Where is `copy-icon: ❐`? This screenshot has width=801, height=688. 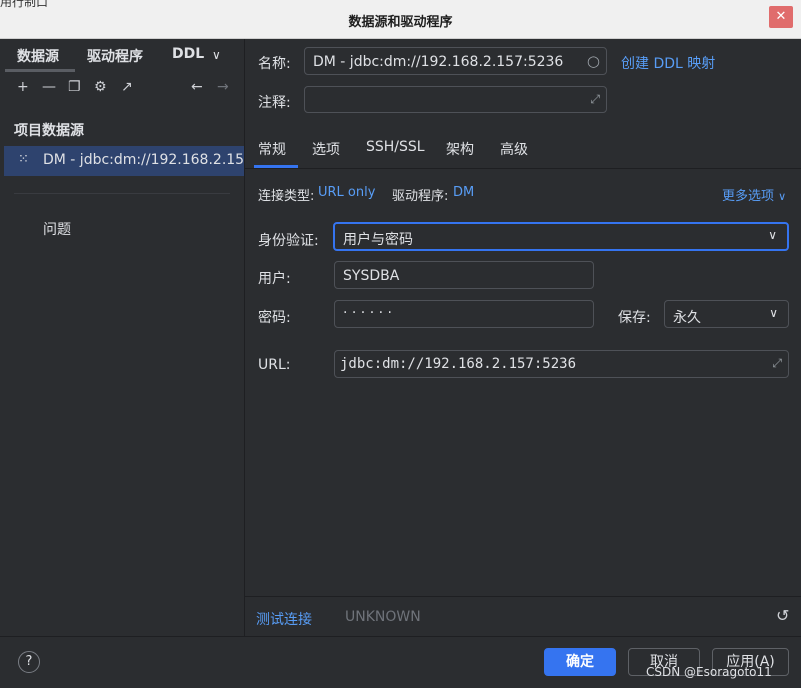
copy-icon: ❐ is located at coordinates (74, 87).